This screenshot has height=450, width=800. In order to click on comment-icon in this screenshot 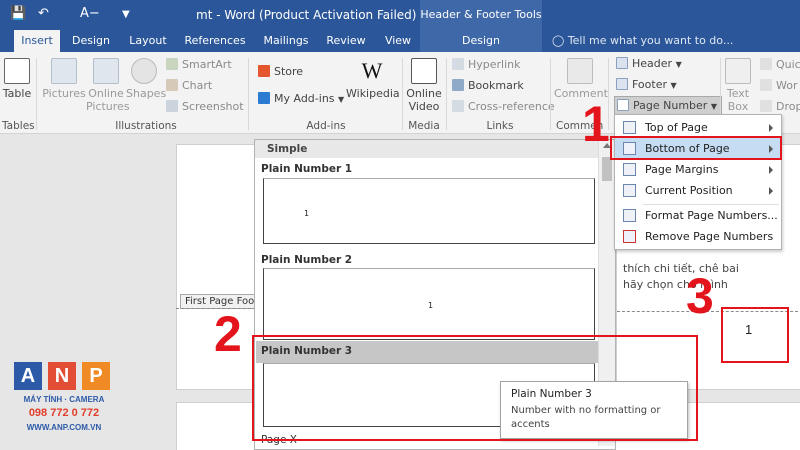, I will do `click(580, 71)`.